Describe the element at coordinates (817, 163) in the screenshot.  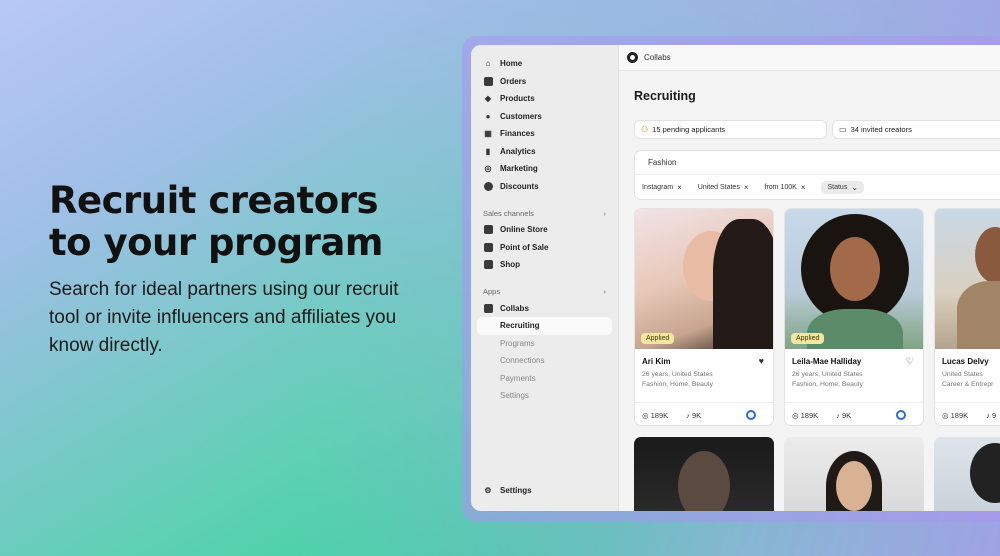
I see `search-input: Fashion` at that location.